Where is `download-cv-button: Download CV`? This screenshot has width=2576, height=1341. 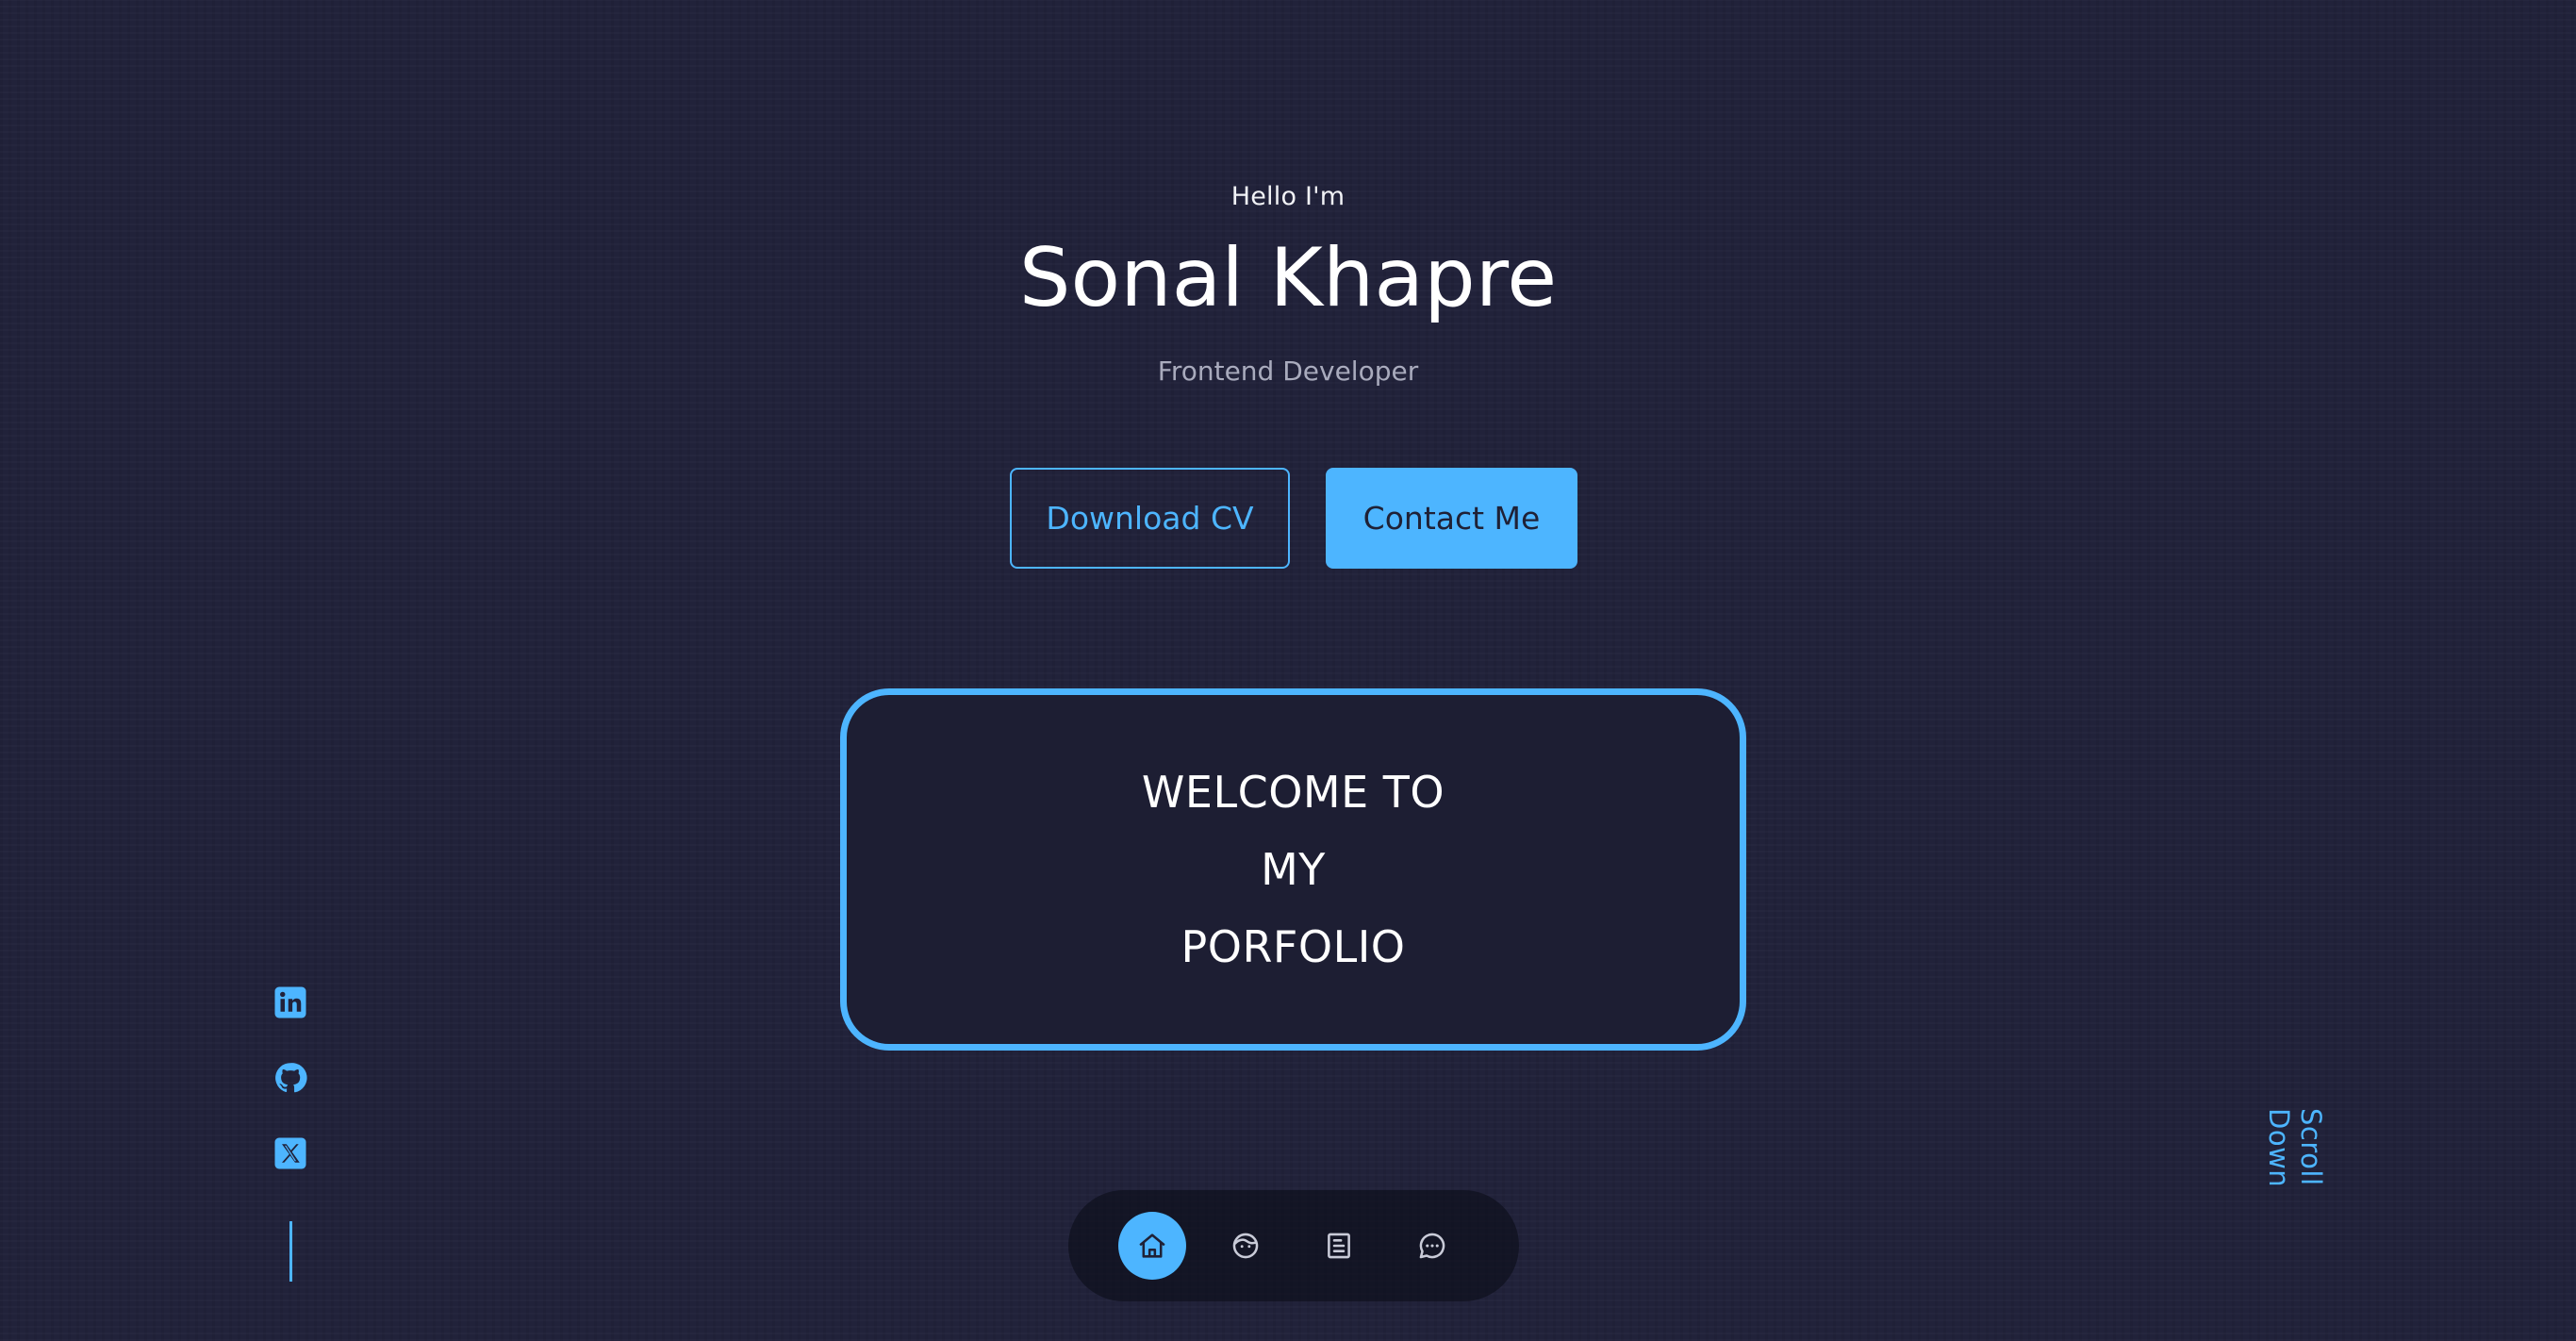 download-cv-button: Download CV is located at coordinates (1150, 518).